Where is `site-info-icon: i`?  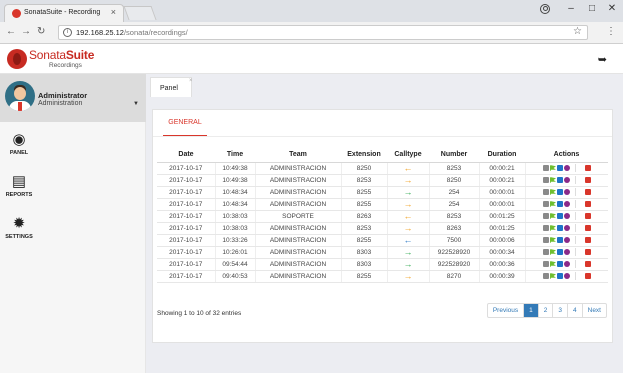
site-info-icon: i is located at coordinates (67, 32).